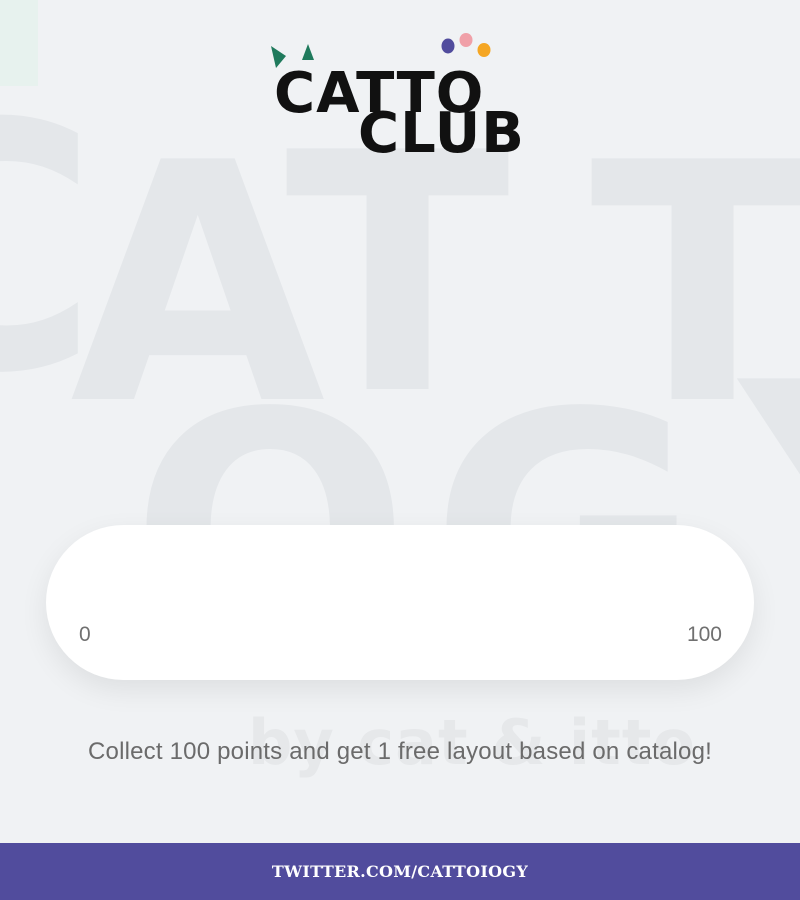 The height and width of the screenshot is (900, 800). What do you see at coordinates (85, 634) in the screenshot?
I see `progress-min-label: 0` at bounding box center [85, 634].